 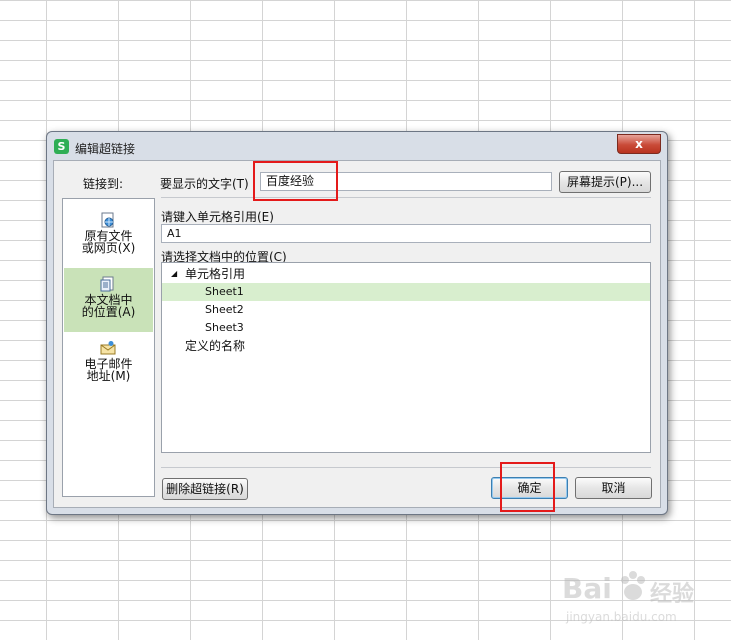 I want to click on nav-item-line2: 的位置(A), so click(x=108, y=312).